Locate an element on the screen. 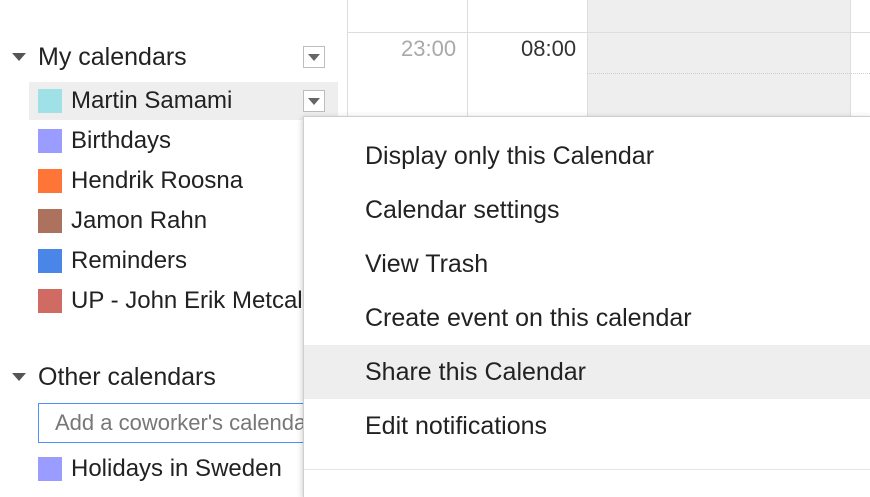  menu-item-share-calendar: Share this Calendar is located at coordinates (587, 372).